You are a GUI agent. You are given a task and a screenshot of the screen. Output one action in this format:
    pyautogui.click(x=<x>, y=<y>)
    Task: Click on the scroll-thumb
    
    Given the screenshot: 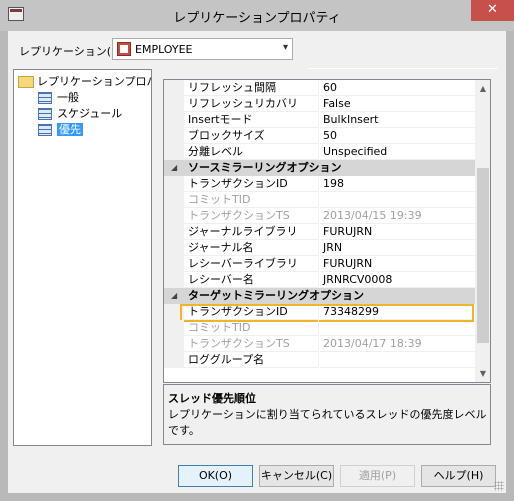 What is the action you would take?
    pyautogui.click(x=483, y=255)
    